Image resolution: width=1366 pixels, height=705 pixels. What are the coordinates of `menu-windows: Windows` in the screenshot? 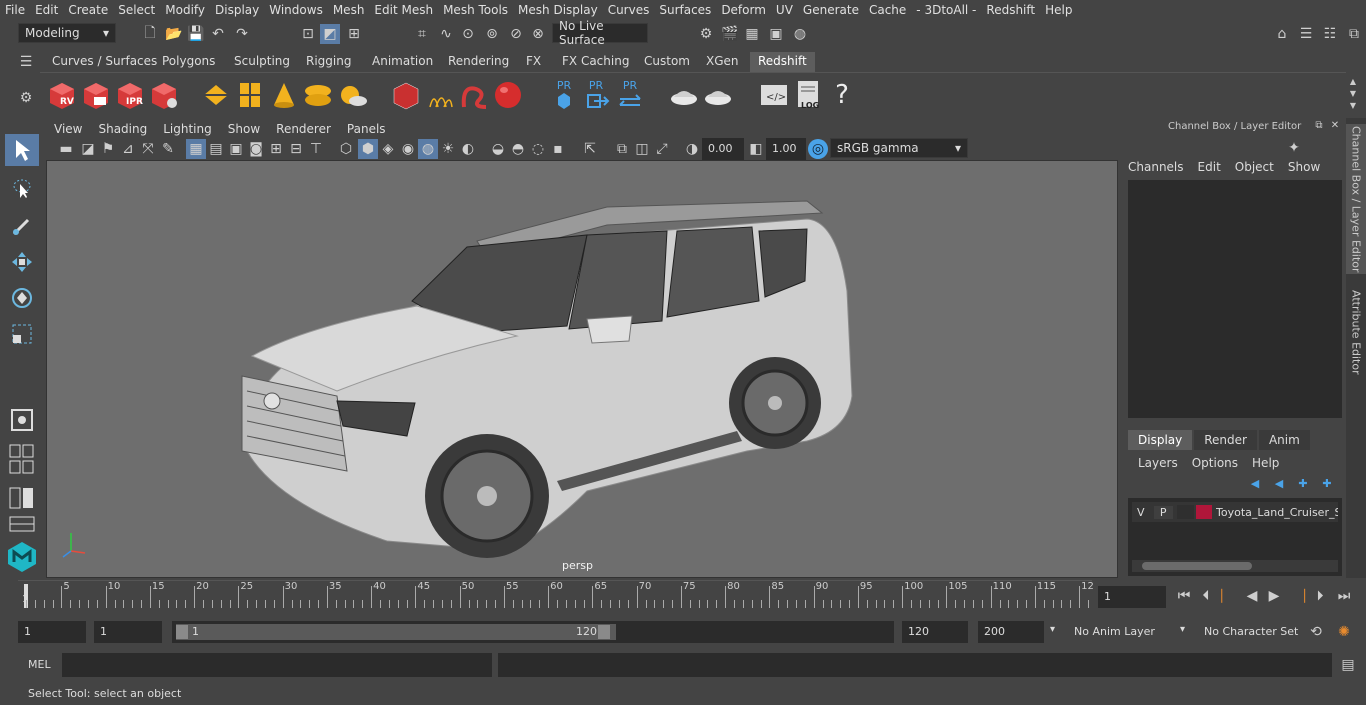 It's located at (296, 10).